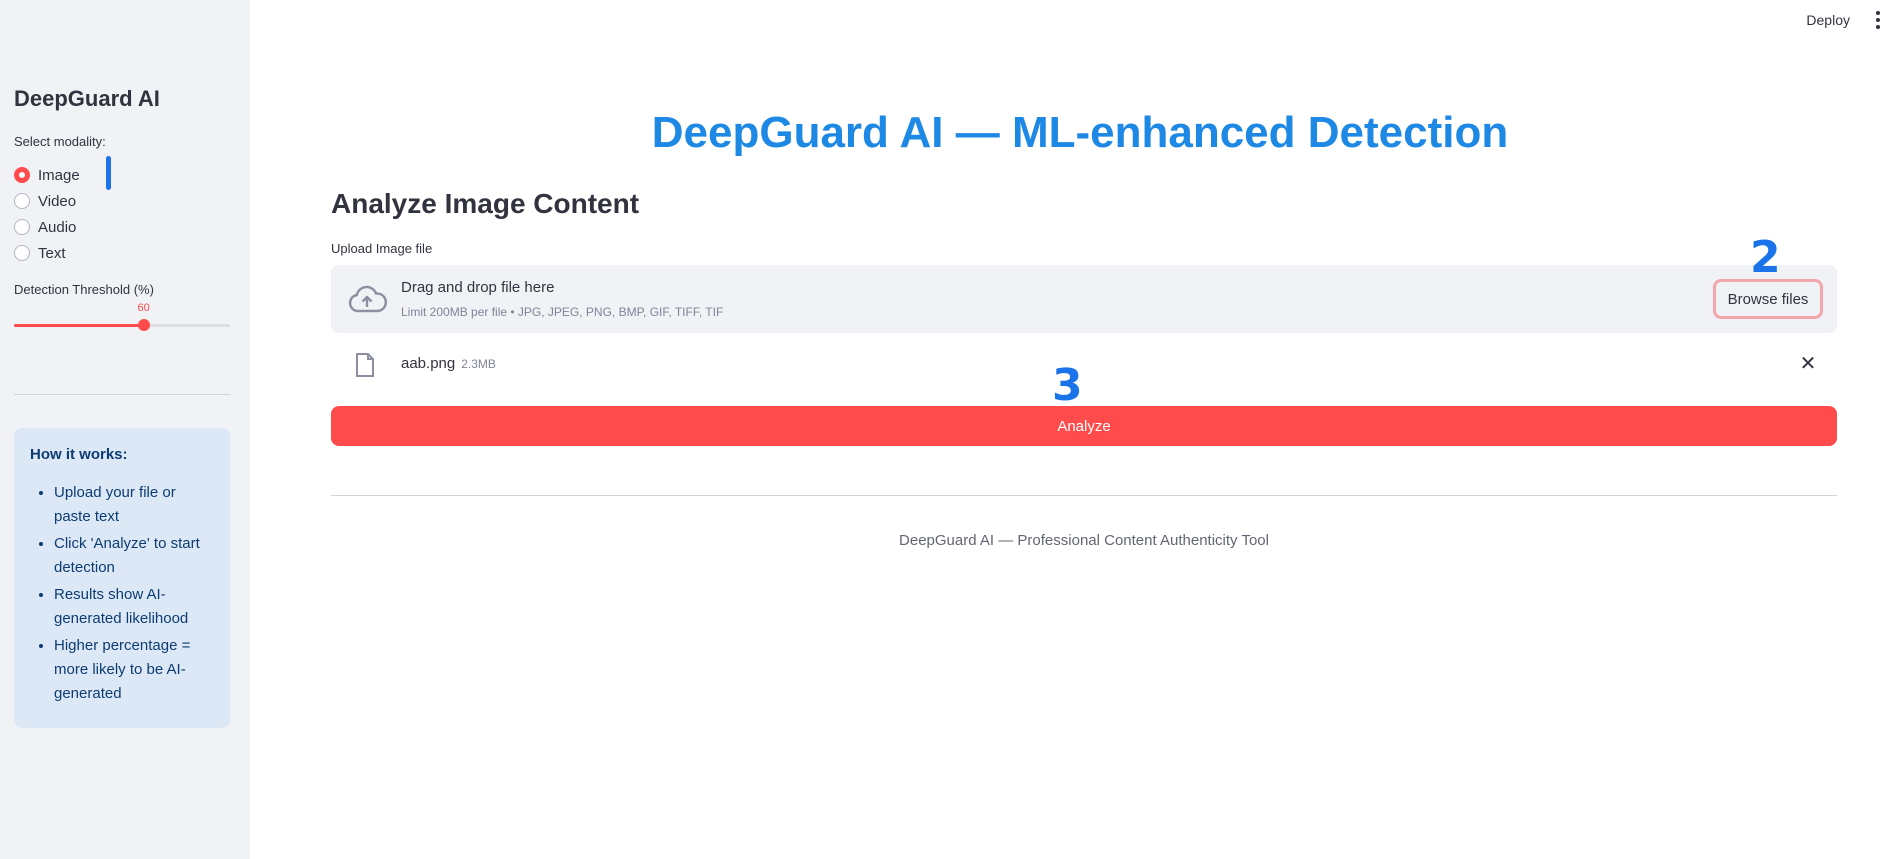  I want to click on info-item: Results show AI-generated likelihood, so click(134, 607).